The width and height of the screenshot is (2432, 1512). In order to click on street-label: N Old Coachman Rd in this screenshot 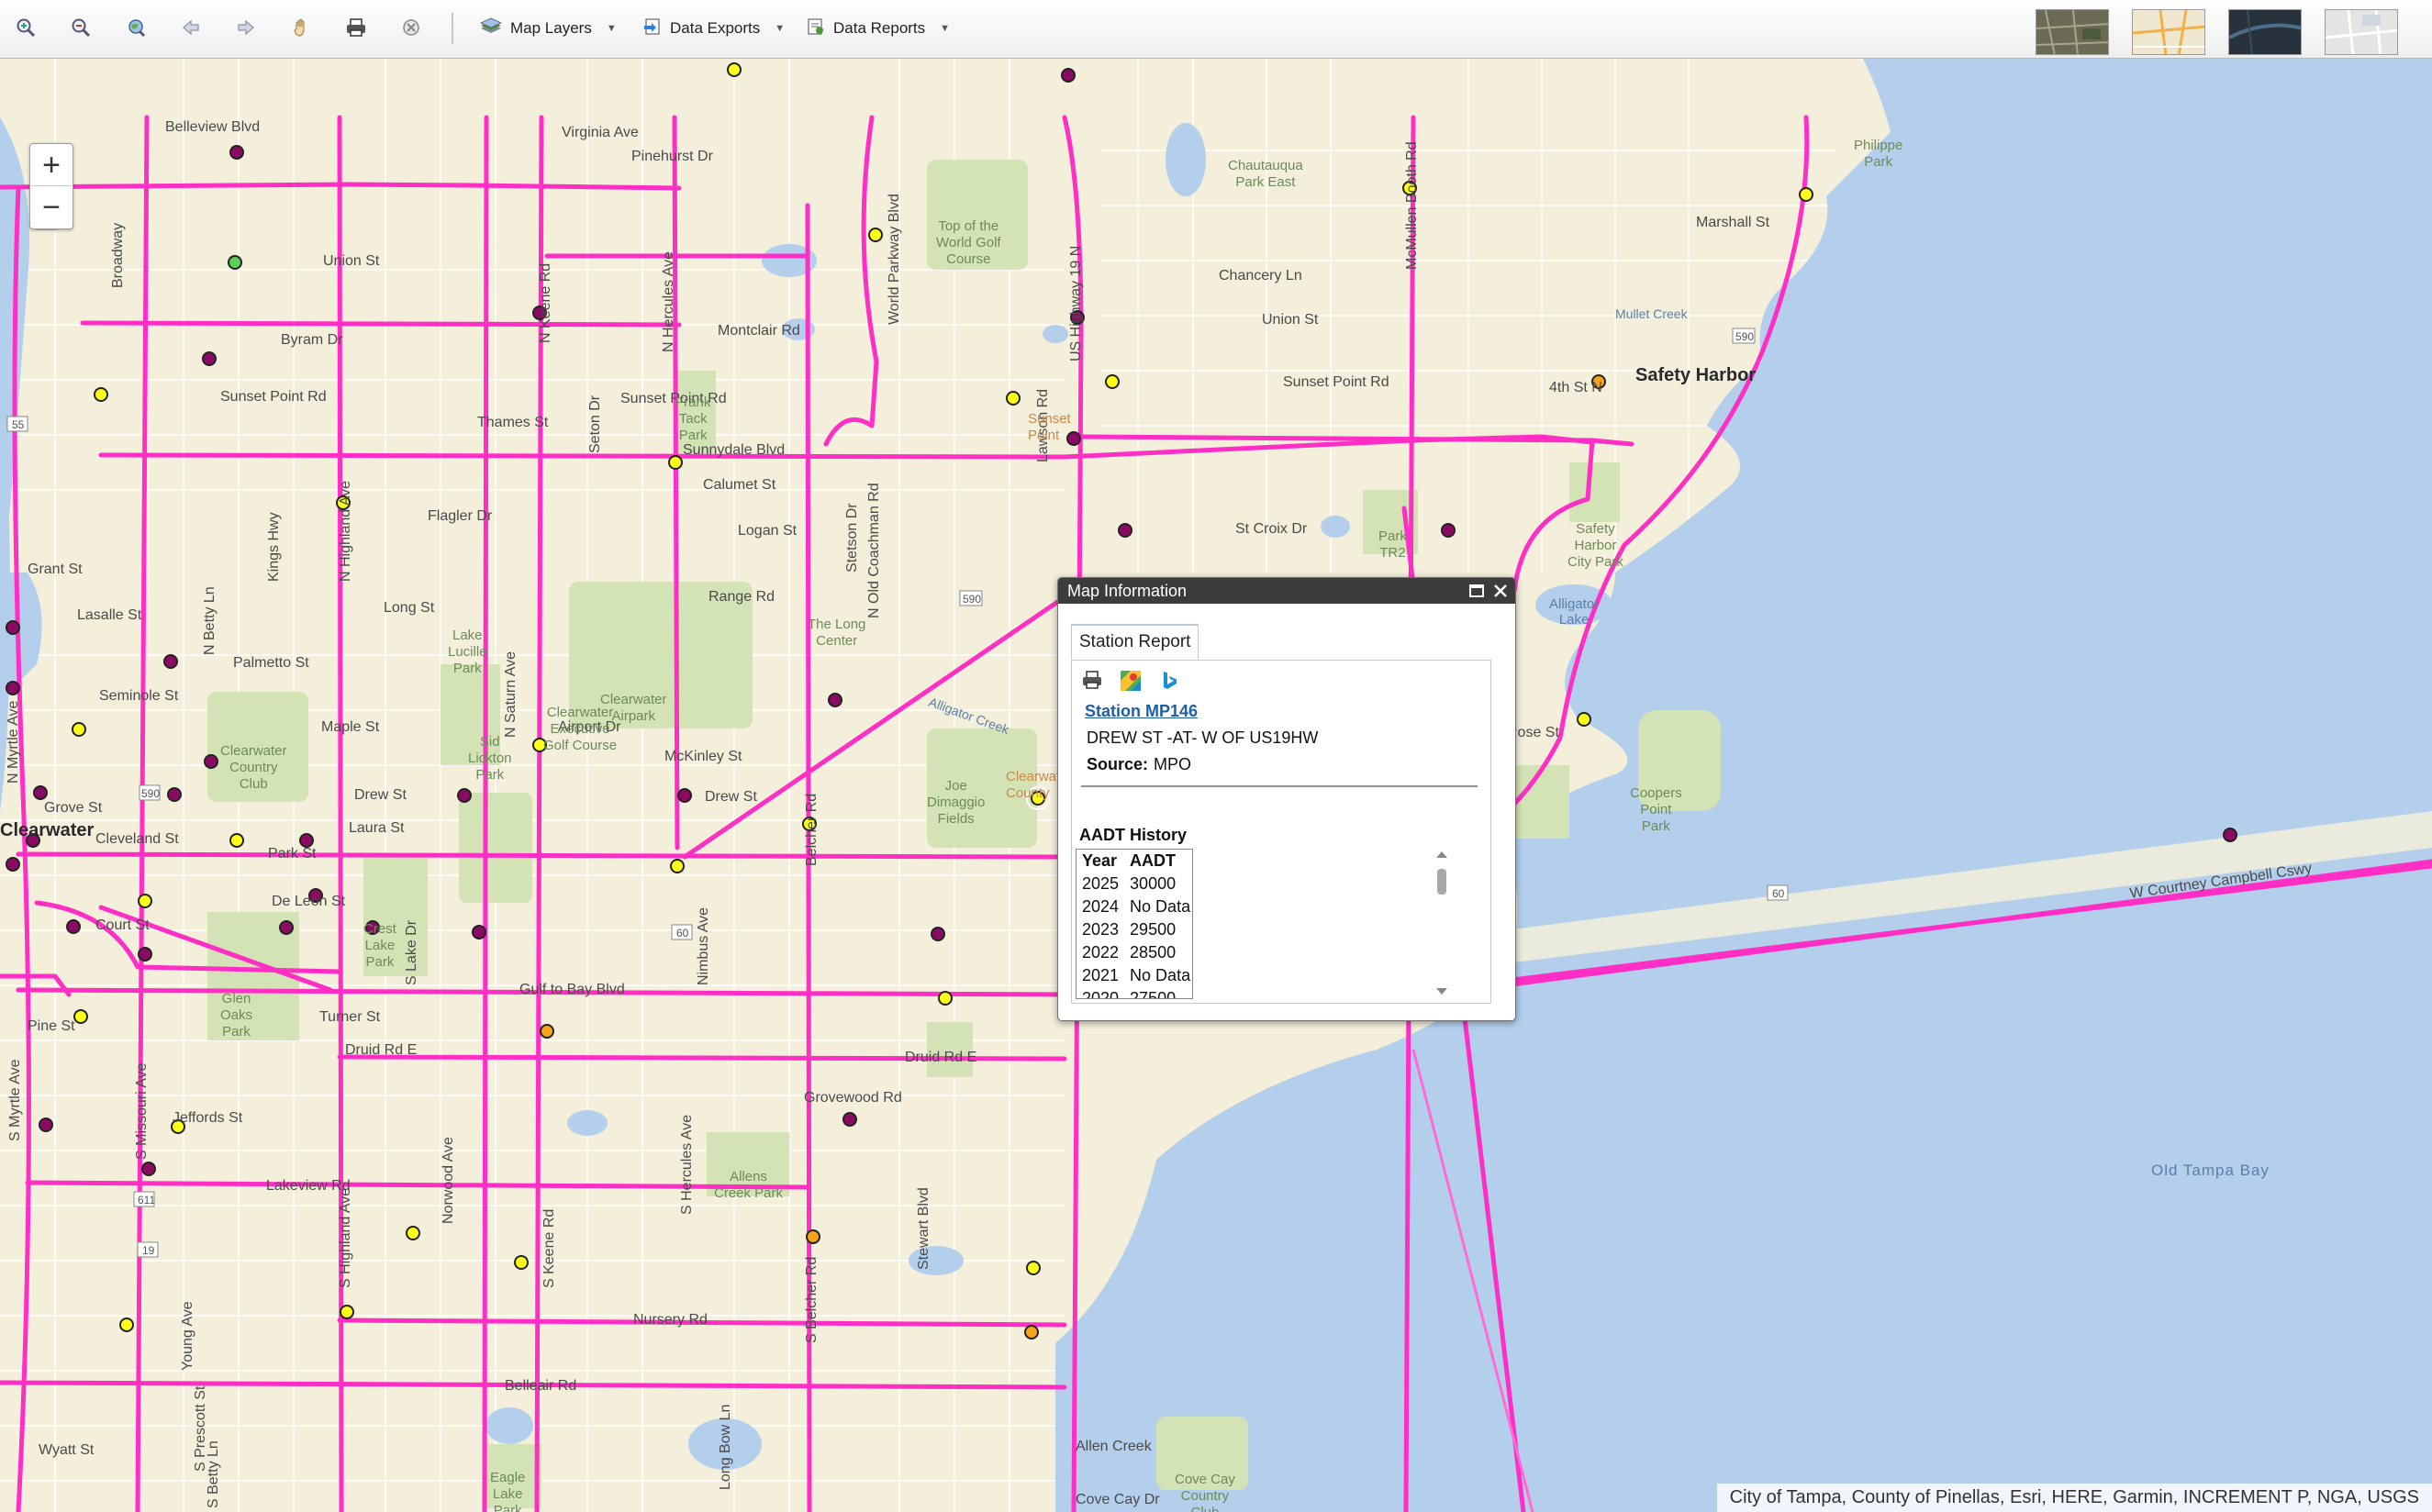, I will do `click(874, 550)`.